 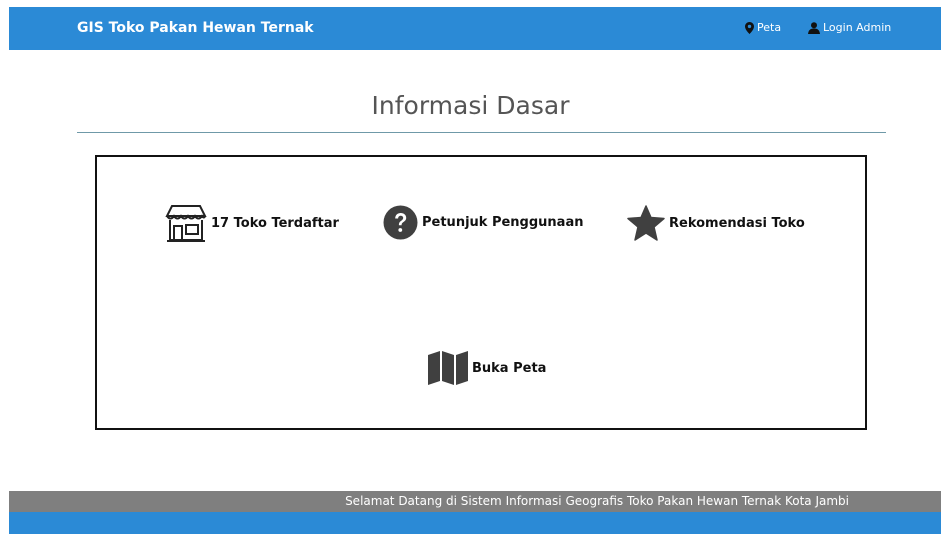 I want to click on feature-petunjuk-penggunaan: Petunjuk Penggunaan, so click(x=483, y=222).